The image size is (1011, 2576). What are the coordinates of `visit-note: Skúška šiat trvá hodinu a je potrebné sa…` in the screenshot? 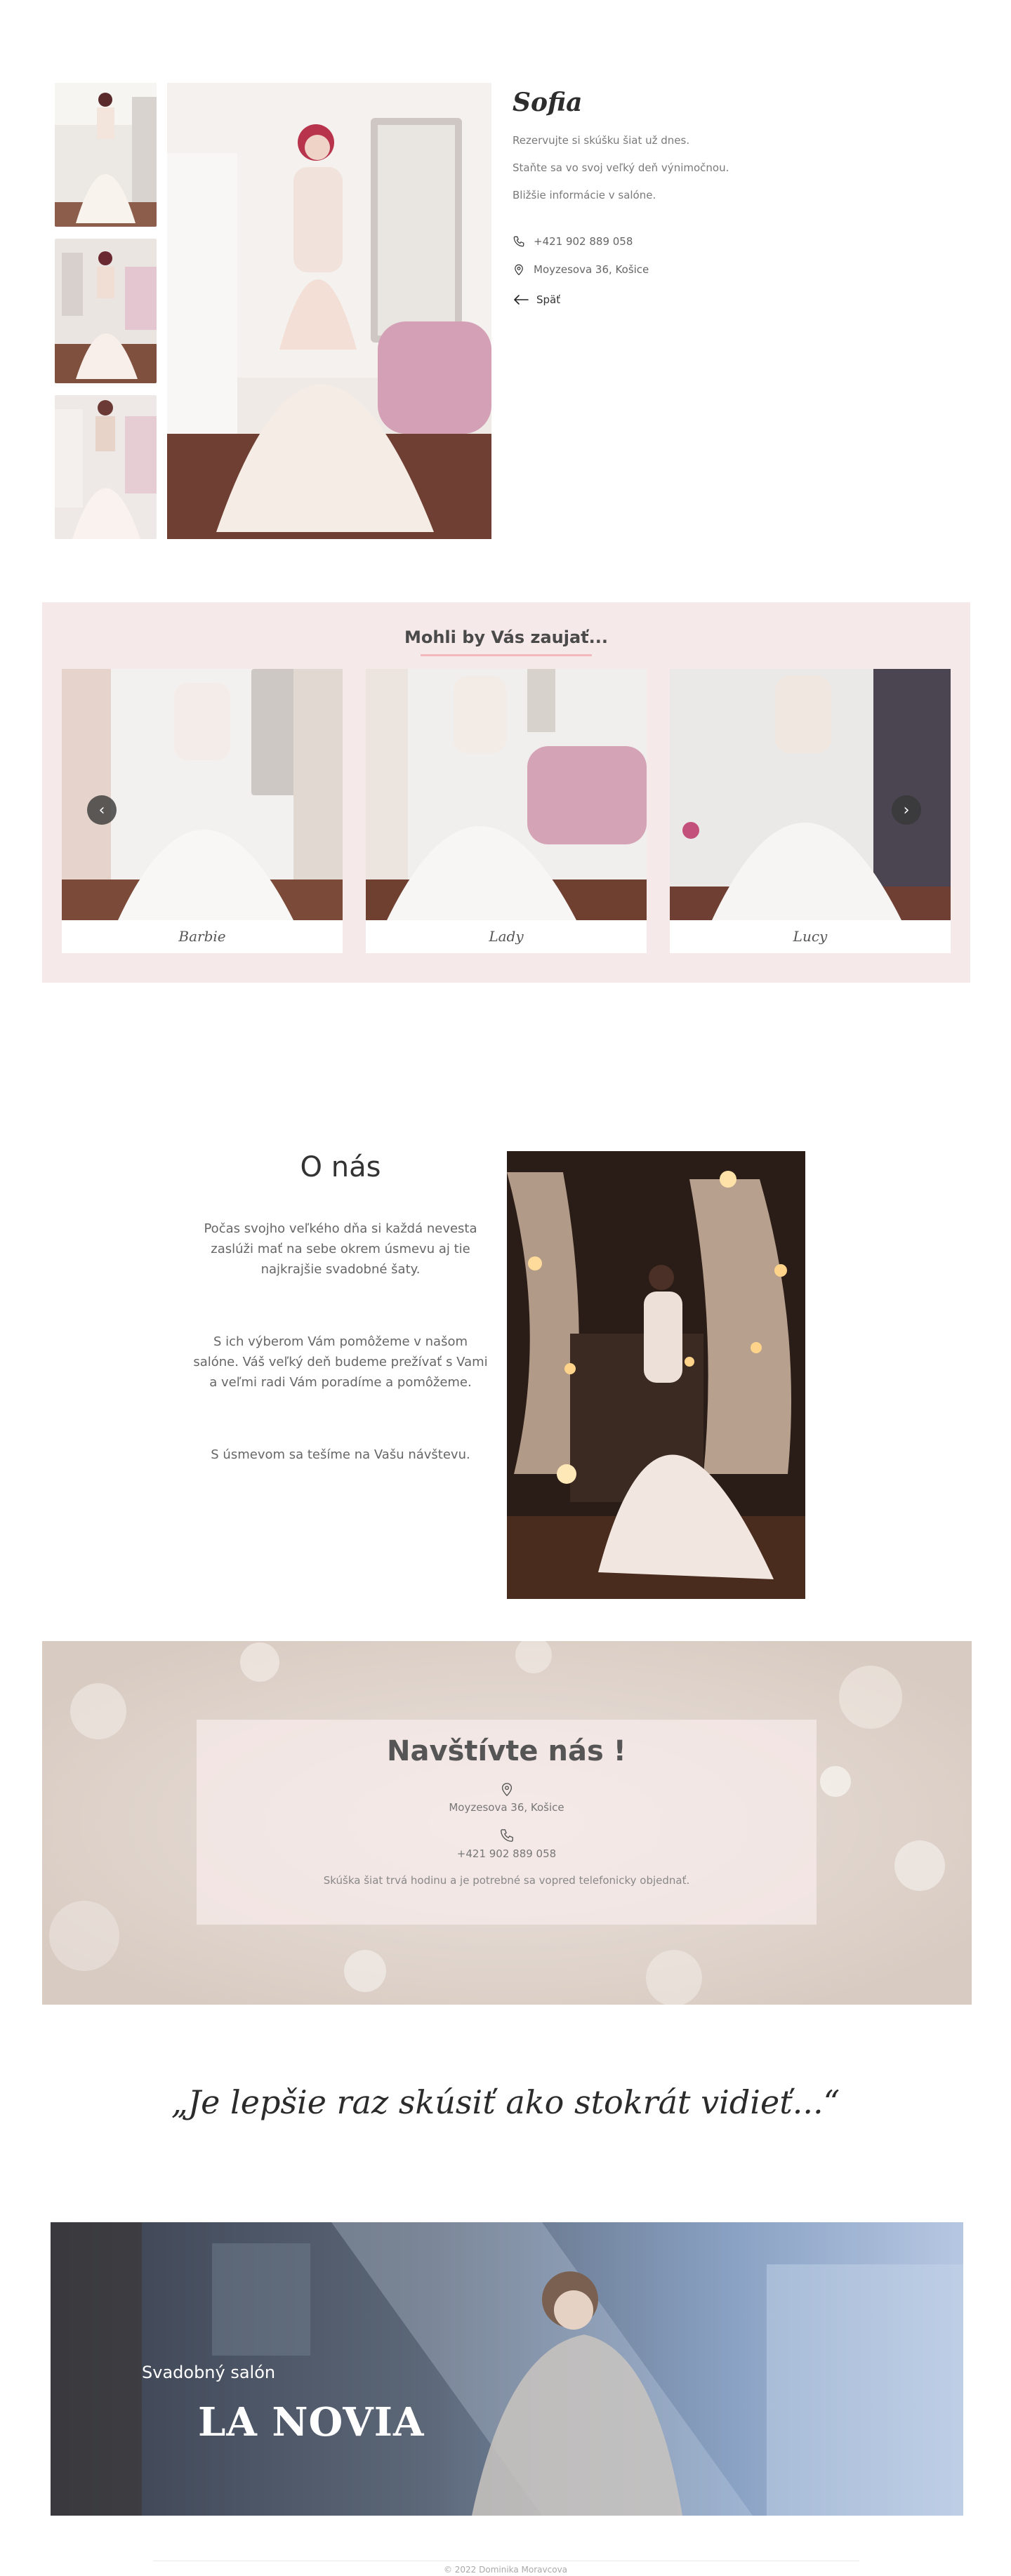 It's located at (506, 1881).